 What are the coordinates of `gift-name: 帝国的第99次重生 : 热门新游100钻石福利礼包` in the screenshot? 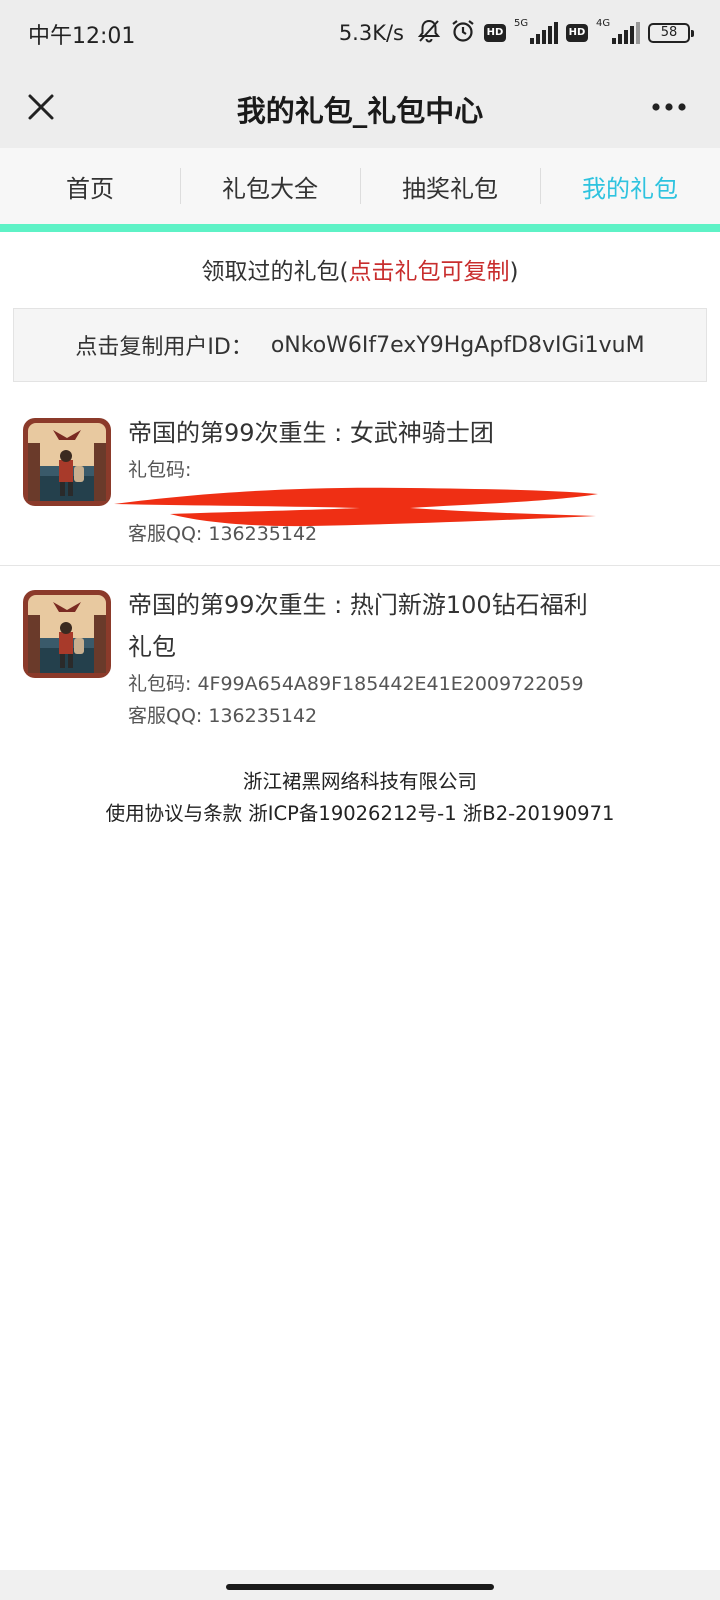 It's located at (358, 626).